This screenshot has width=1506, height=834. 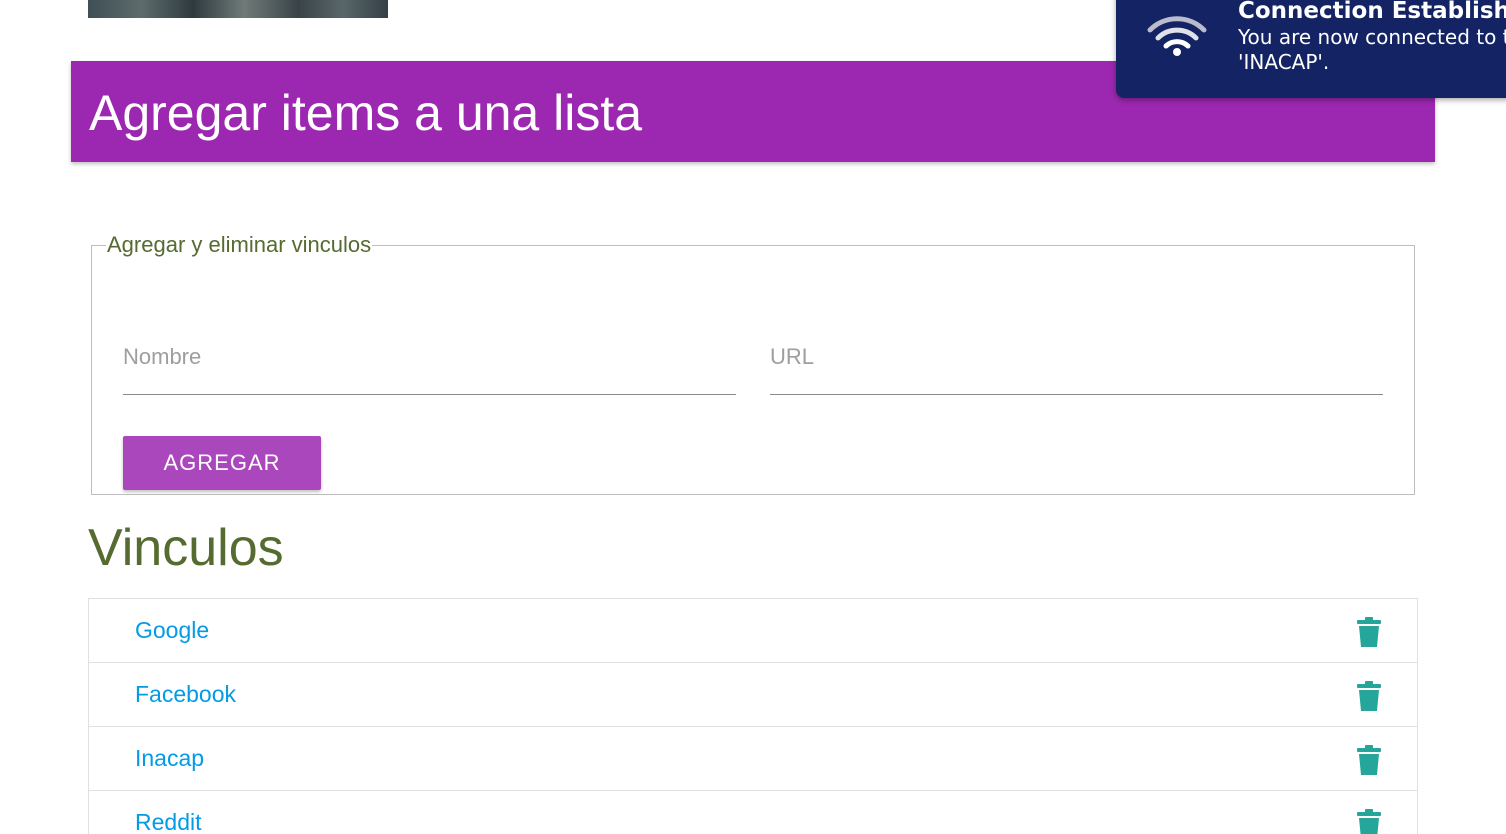 What do you see at coordinates (168, 820) in the screenshot?
I see `link-reddit: Reddit` at bounding box center [168, 820].